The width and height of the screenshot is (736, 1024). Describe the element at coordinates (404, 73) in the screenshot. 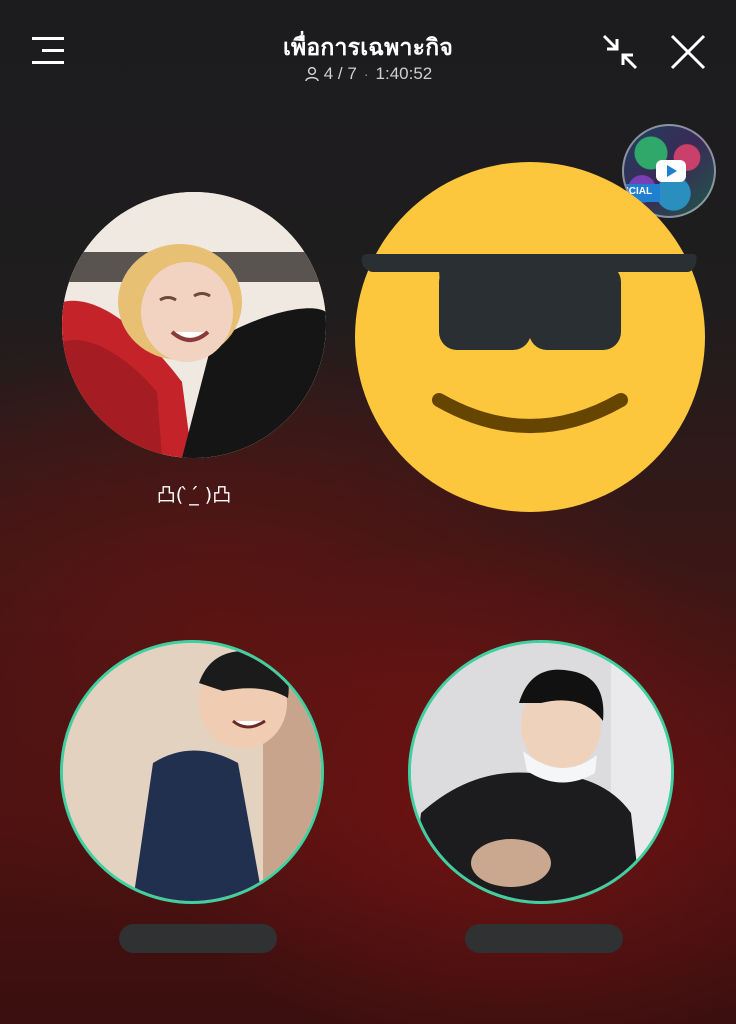

I see `call-duration: 1:40:52` at that location.